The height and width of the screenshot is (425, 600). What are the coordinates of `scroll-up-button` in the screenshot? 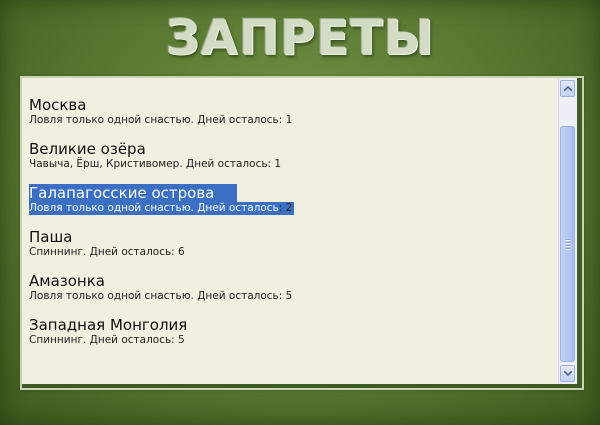 It's located at (567, 88).